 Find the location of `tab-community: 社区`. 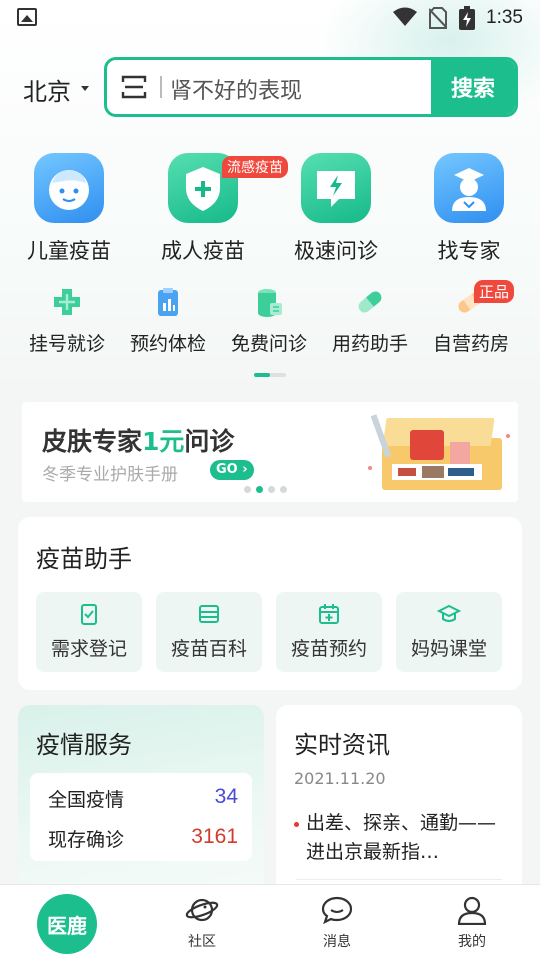

tab-community: 社区 is located at coordinates (202, 923).